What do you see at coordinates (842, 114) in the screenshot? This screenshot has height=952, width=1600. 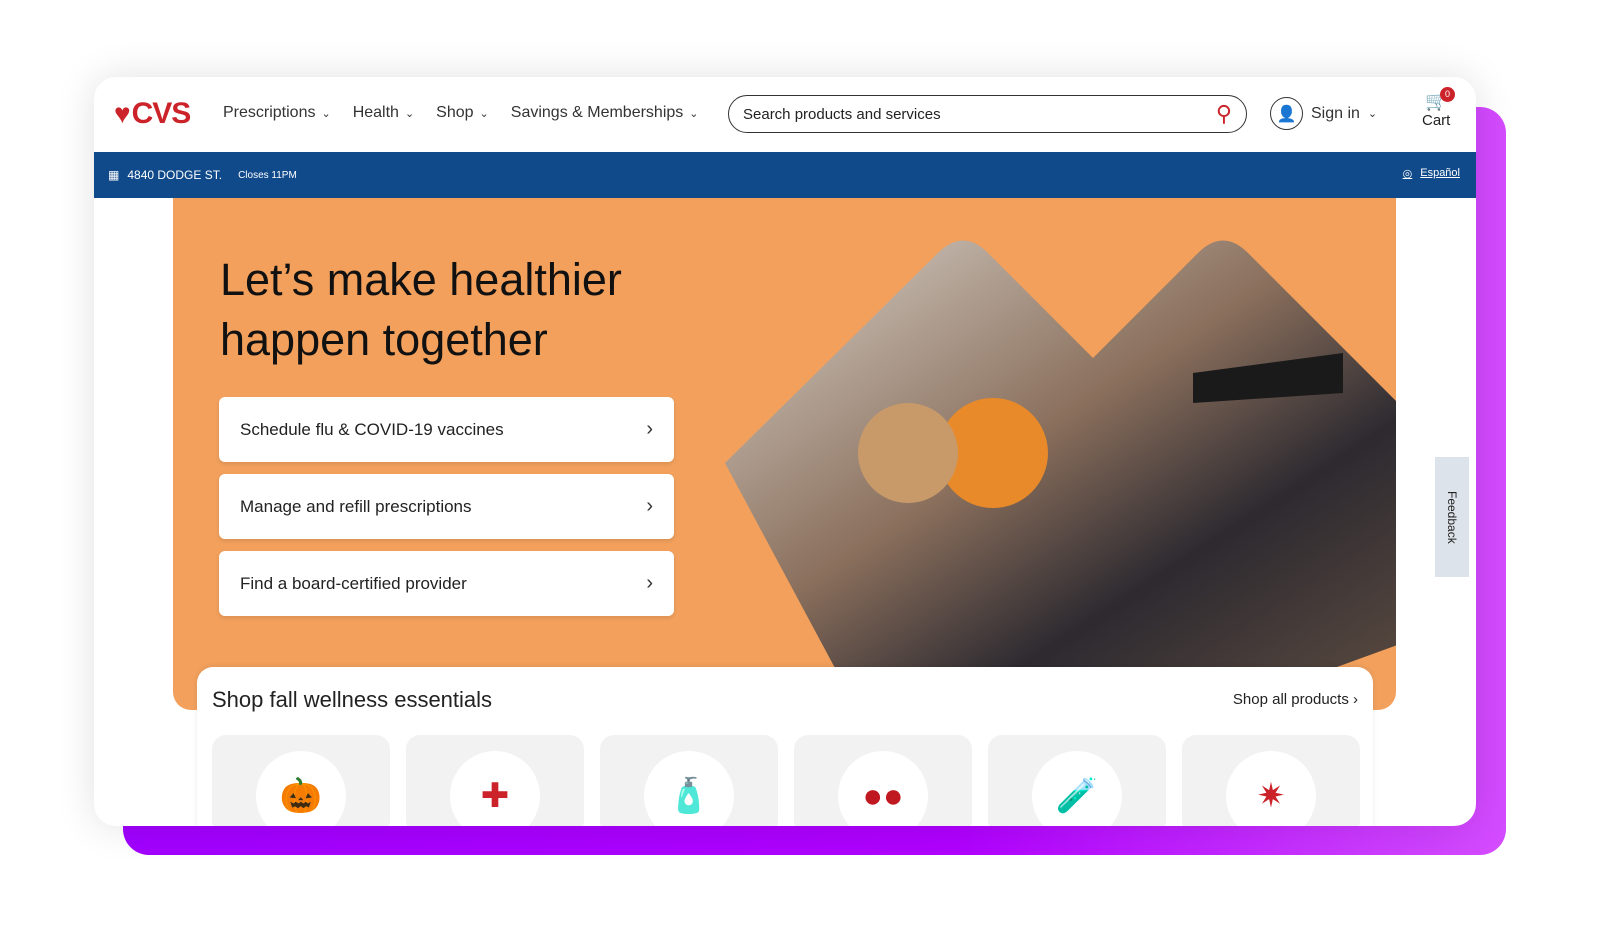 I see `search-placeholder: Search products and services` at bounding box center [842, 114].